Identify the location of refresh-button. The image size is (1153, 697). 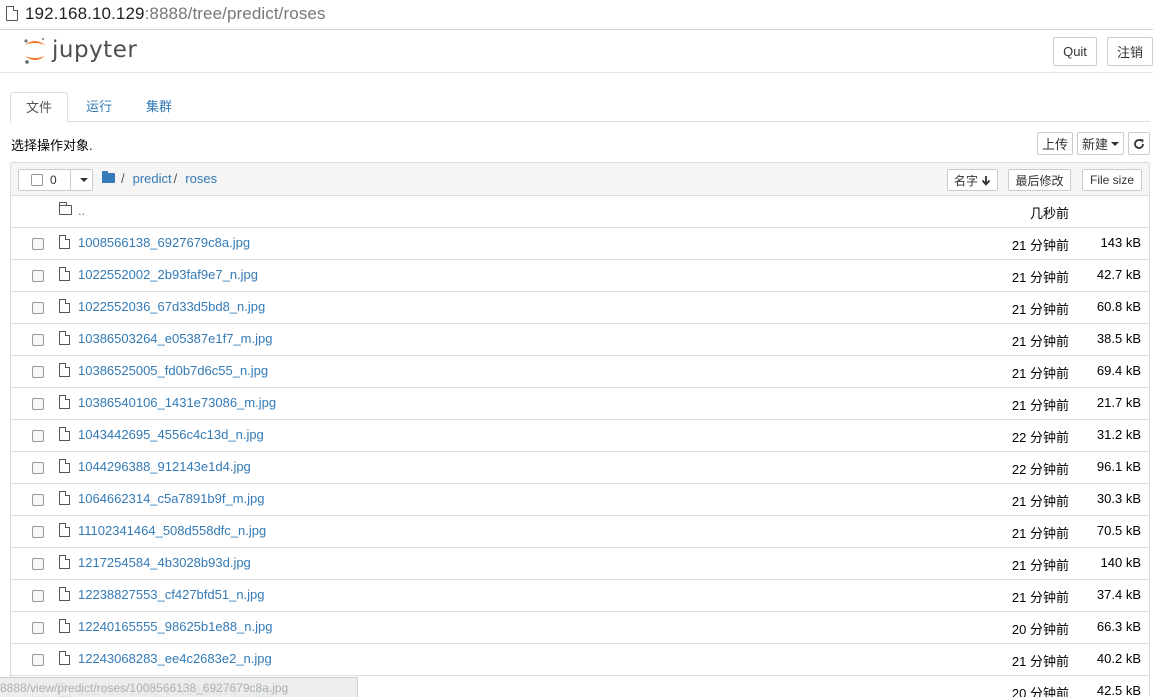
(1139, 143).